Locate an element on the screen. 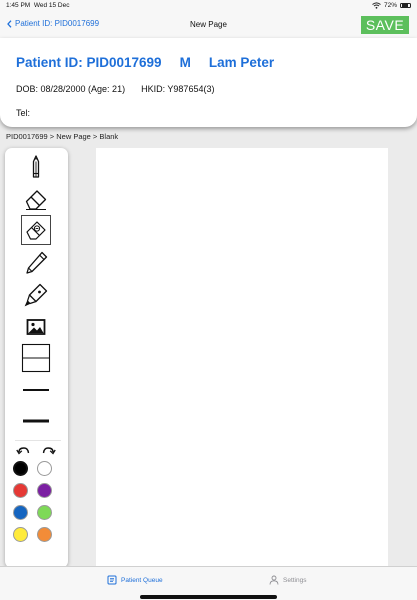 The image size is (417, 600). redo-button is located at coordinates (49, 451).